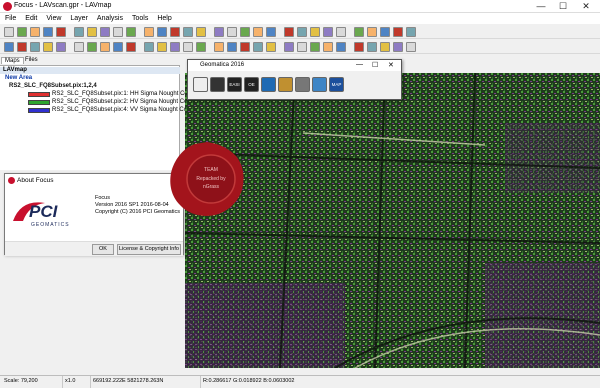 Image resolution: width=600 pixels, height=388 pixels. I want to click on status-zoom: x1.0, so click(68, 382).